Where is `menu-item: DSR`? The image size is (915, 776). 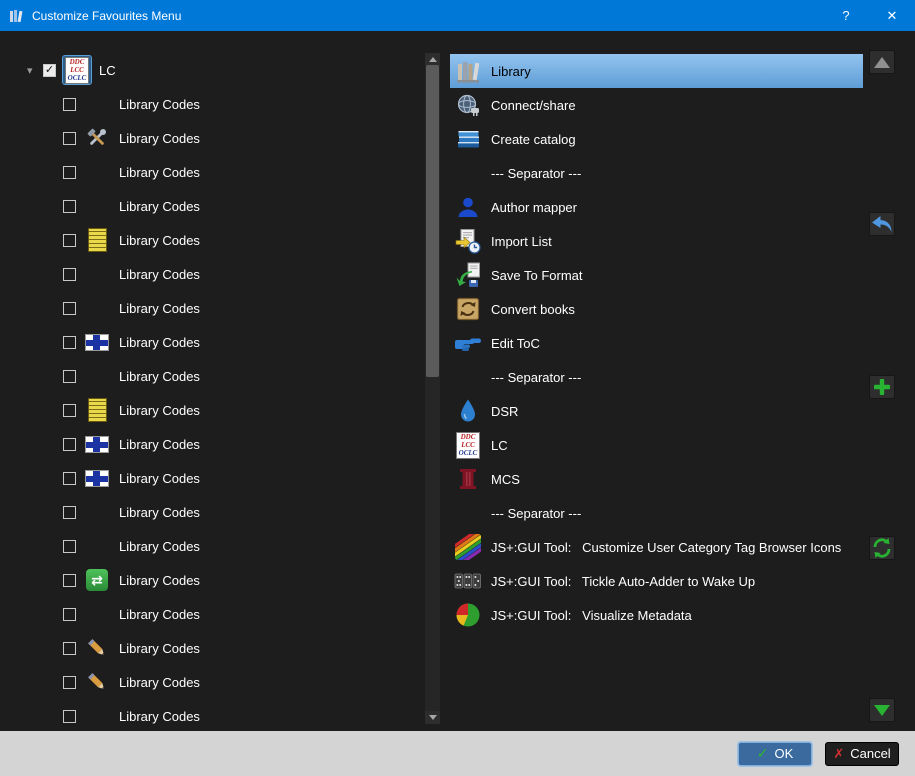 menu-item: DSR is located at coordinates (656, 411).